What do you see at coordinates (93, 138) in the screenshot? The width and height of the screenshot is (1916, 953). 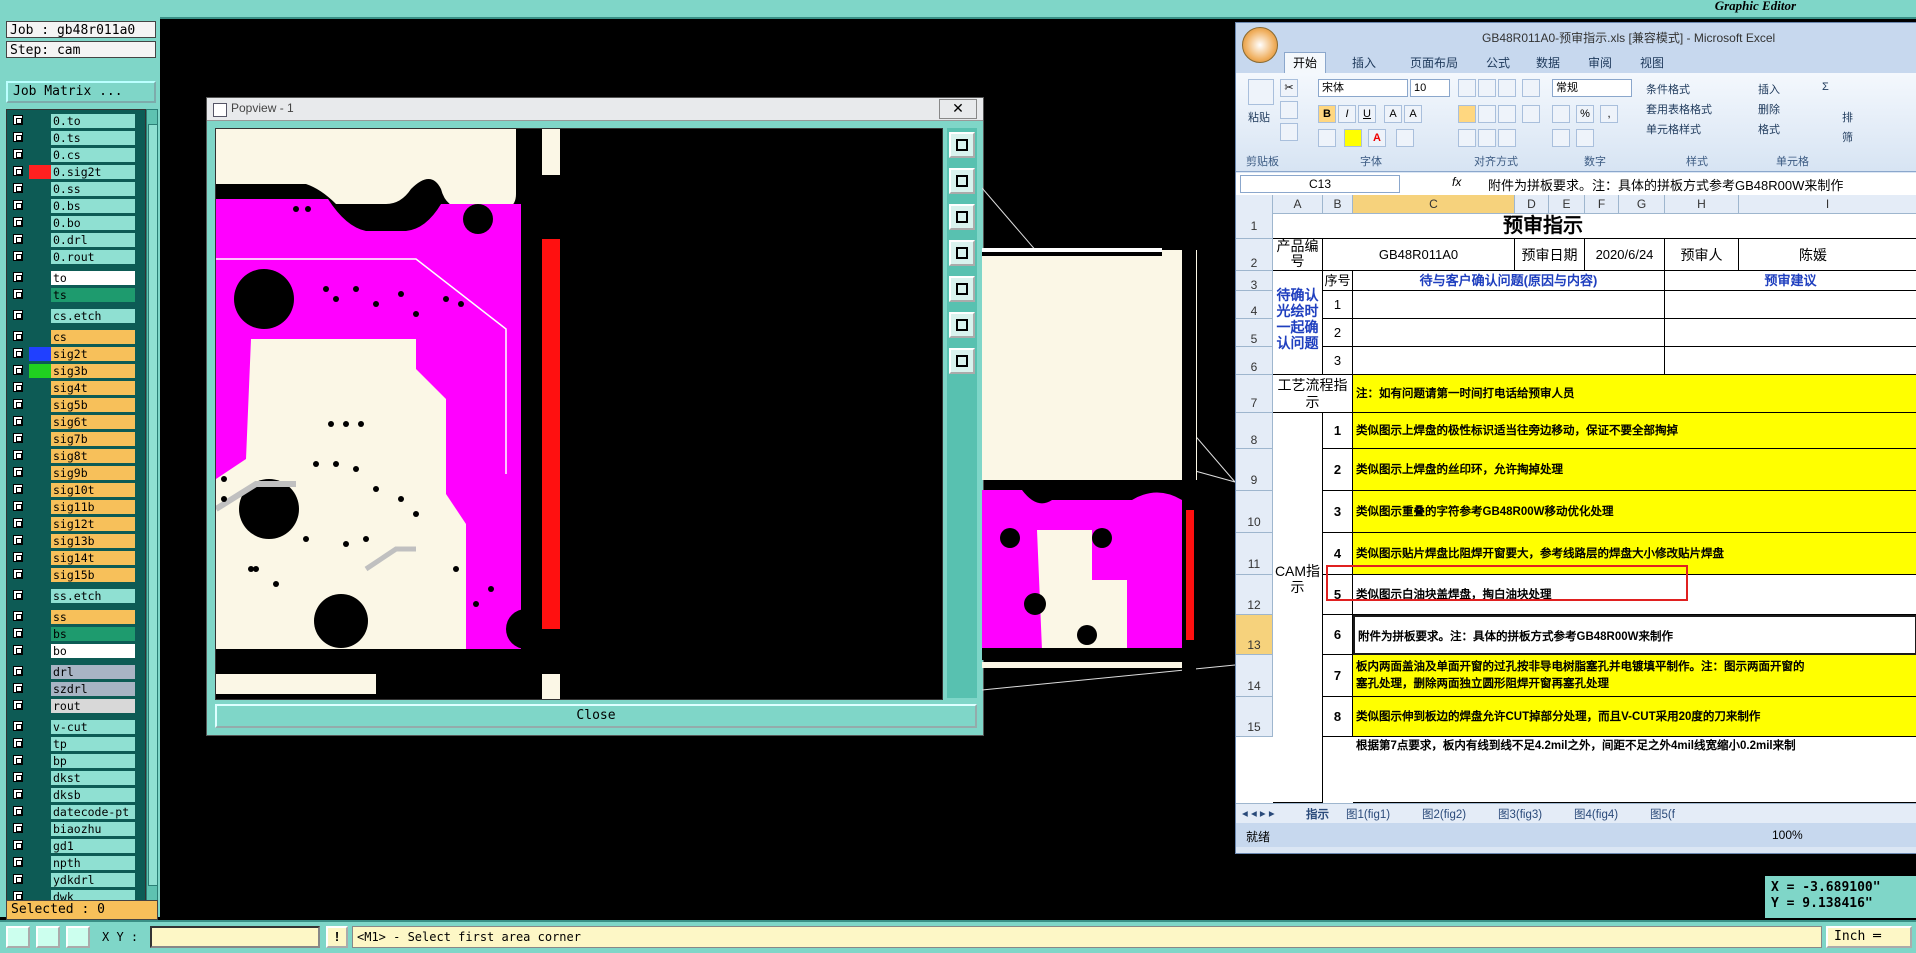 I see `layer-name: 0.ts` at bounding box center [93, 138].